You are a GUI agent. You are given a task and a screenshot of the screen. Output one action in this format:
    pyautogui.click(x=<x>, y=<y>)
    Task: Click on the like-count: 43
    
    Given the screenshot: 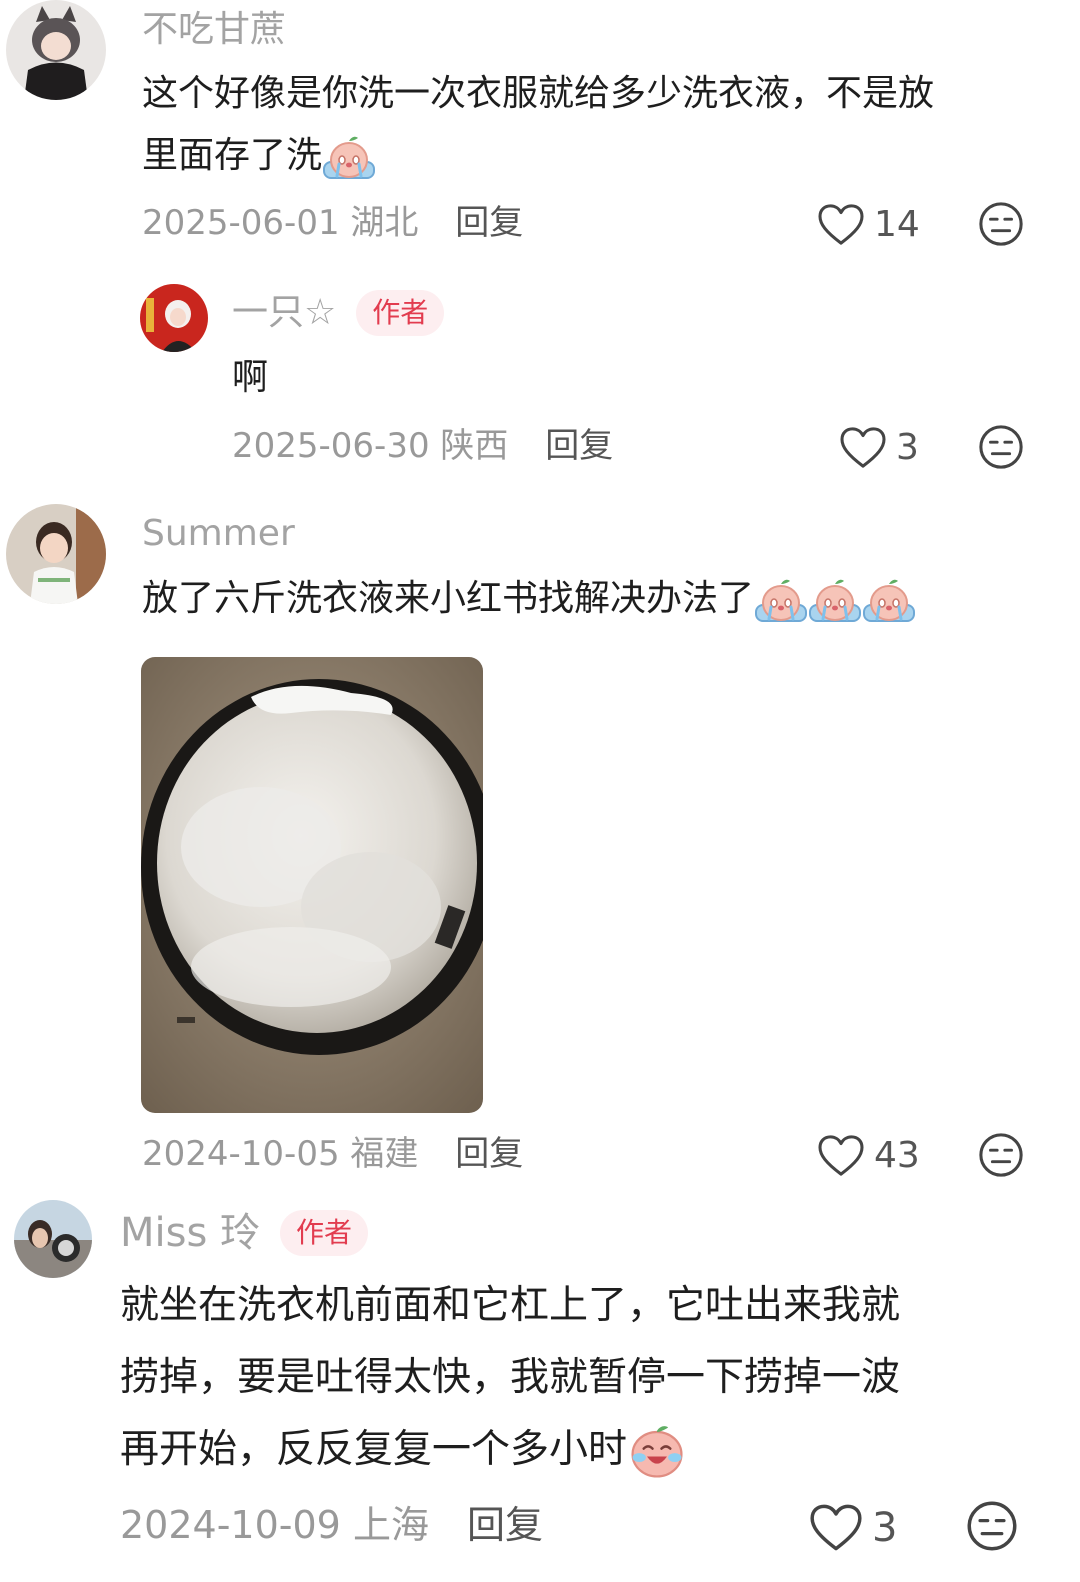 What is the action you would take?
    pyautogui.click(x=897, y=1155)
    